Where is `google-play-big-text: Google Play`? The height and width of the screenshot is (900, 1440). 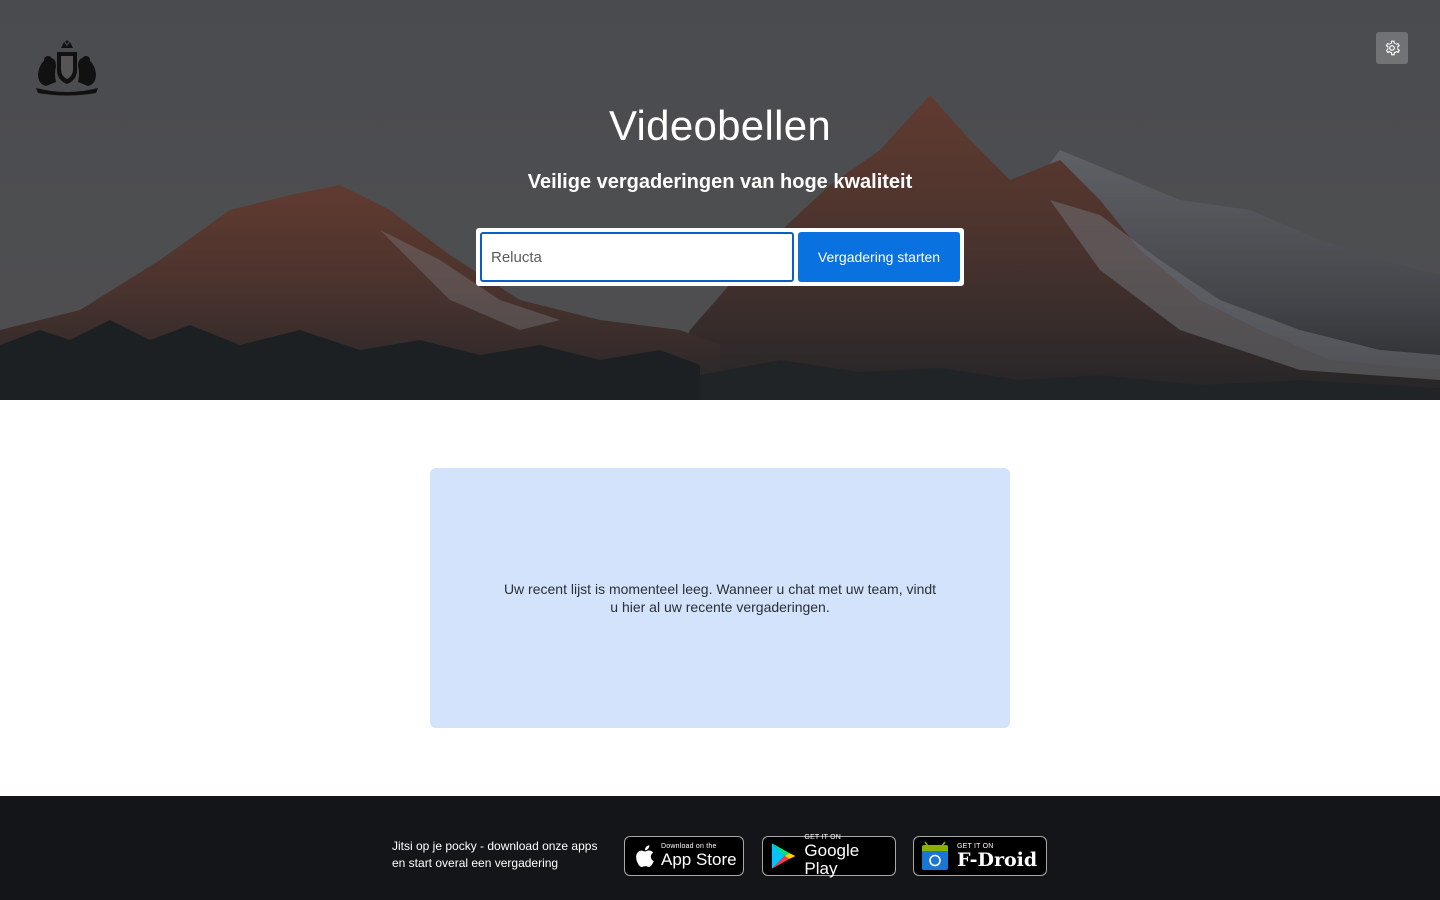 google-play-big-text: Google Play is located at coordinates (832, 859).